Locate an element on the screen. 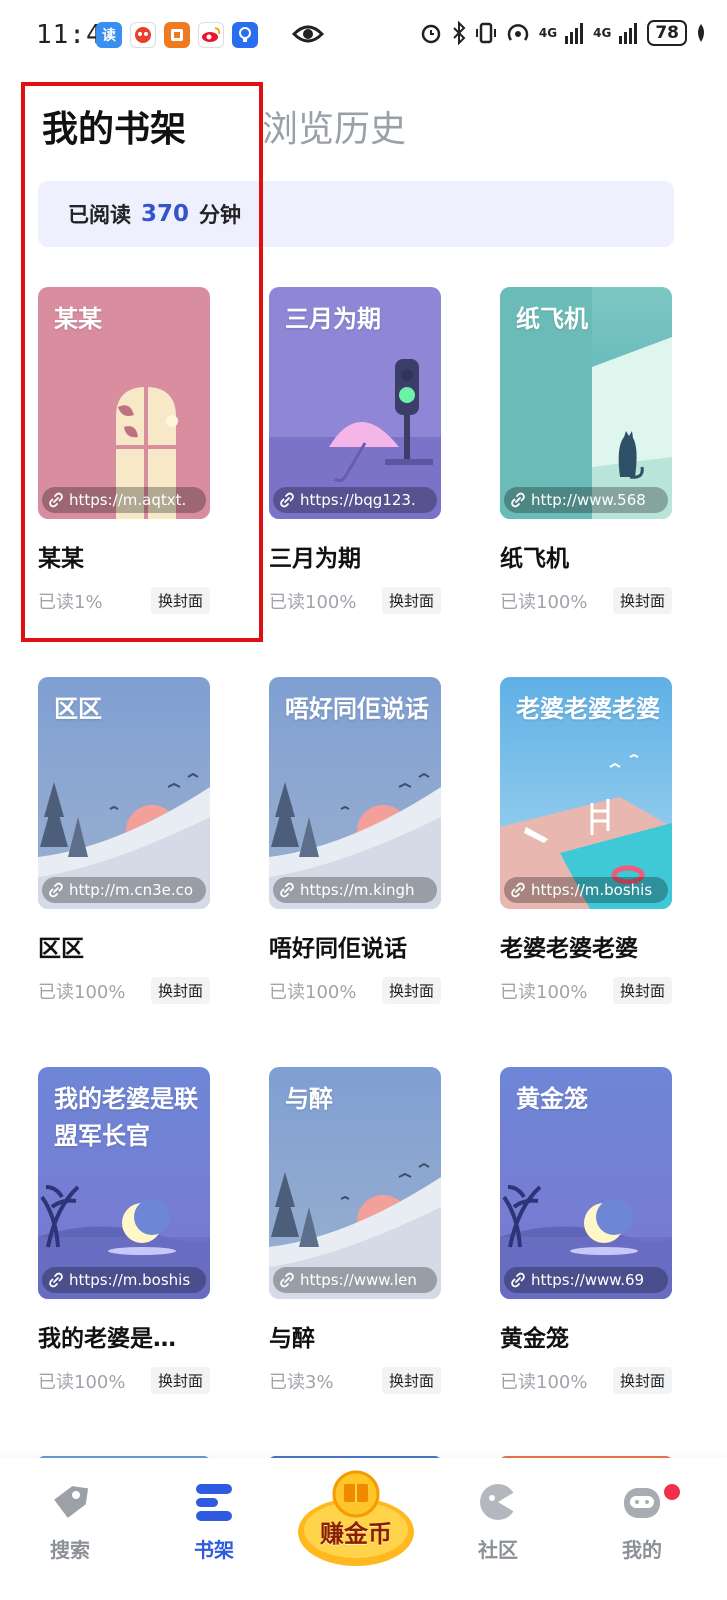  community-icon is located at coordinates (499, 1502).